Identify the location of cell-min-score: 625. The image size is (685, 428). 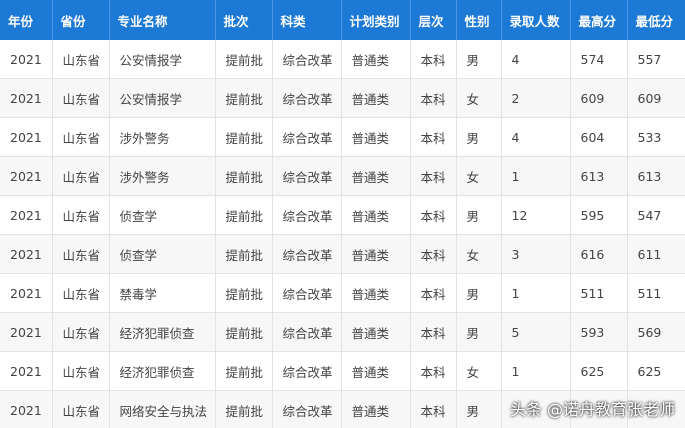
(656, 371).